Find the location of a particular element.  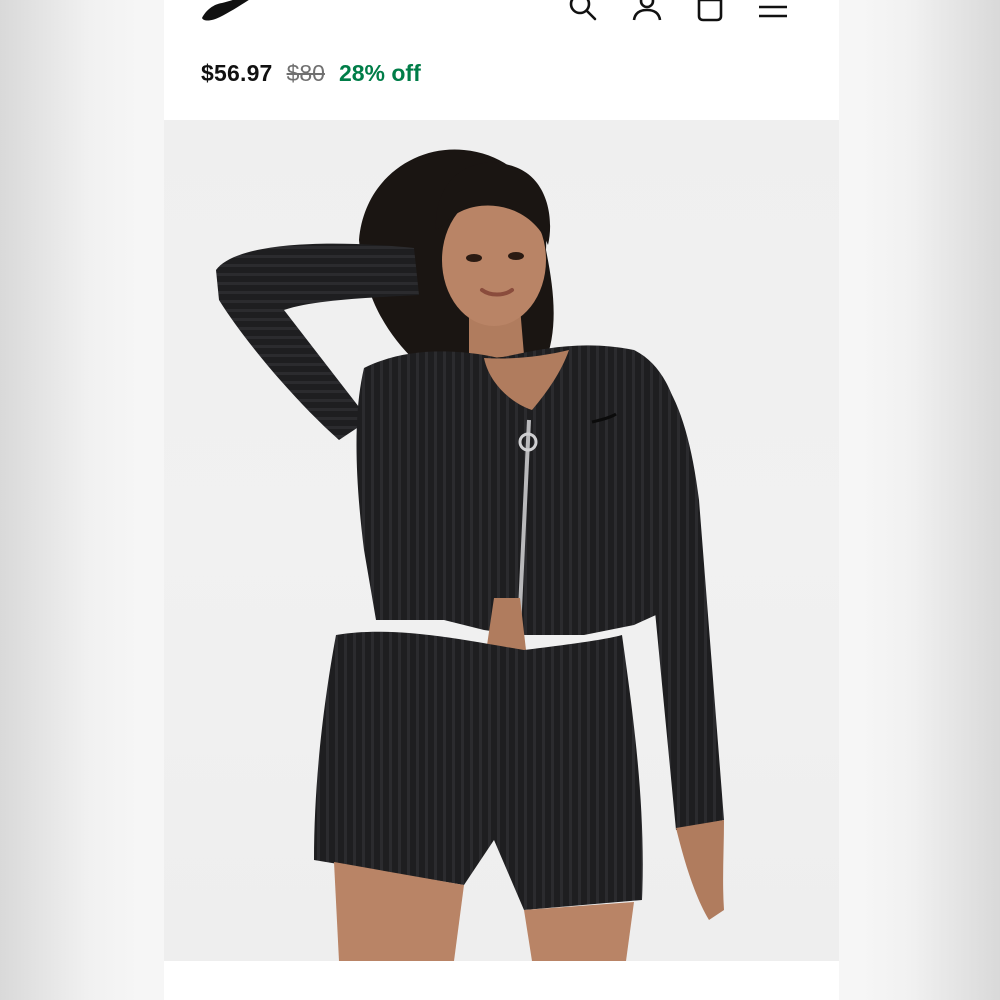

discount-percent: 28% off is located at coordinates (379, 72).